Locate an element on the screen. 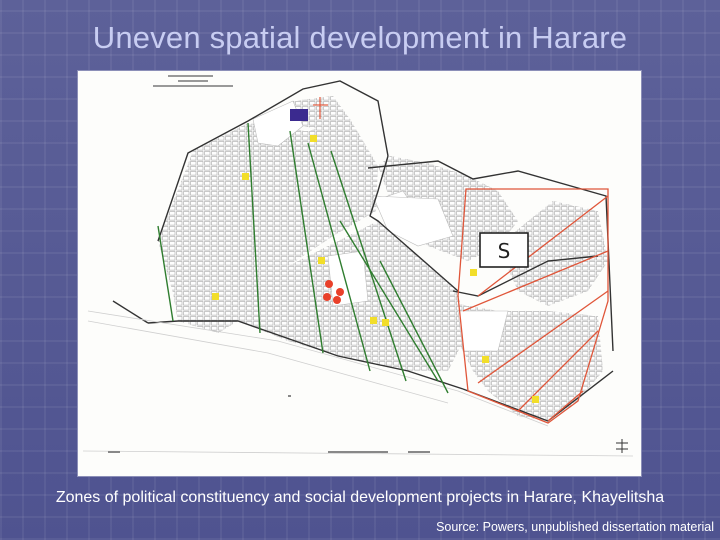  s-zone-box: S is located at coordinates (504, 250).